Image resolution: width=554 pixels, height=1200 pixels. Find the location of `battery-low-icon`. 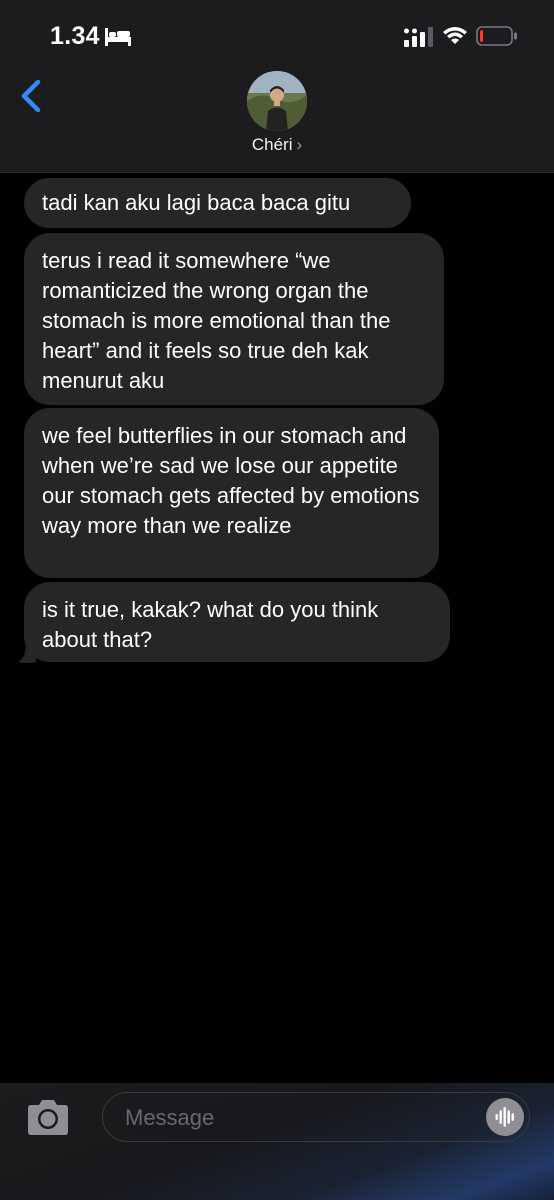

battery-low-icon is located at coordinates (496, 36).